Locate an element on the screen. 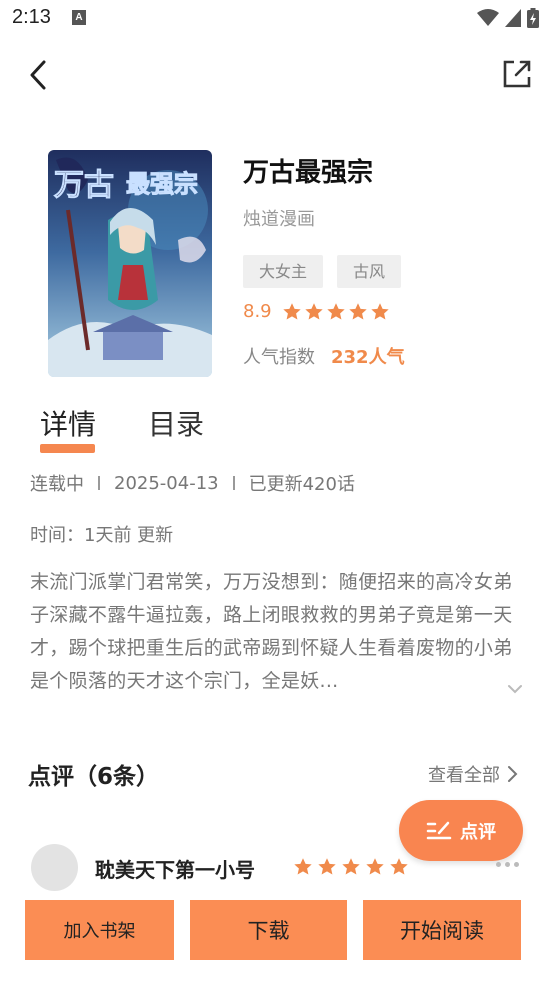 This screenshot has height=984, width=553. svg-text: 最强宗 is located at coordinates (162, 184).